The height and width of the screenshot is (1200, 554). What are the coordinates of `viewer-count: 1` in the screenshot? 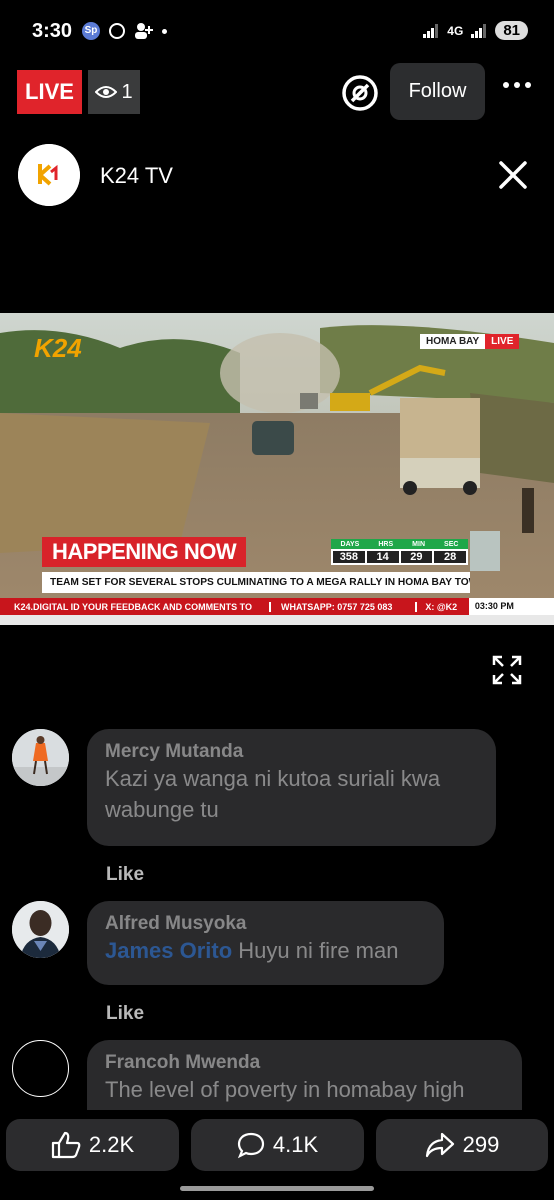 It's located at (114, 92).